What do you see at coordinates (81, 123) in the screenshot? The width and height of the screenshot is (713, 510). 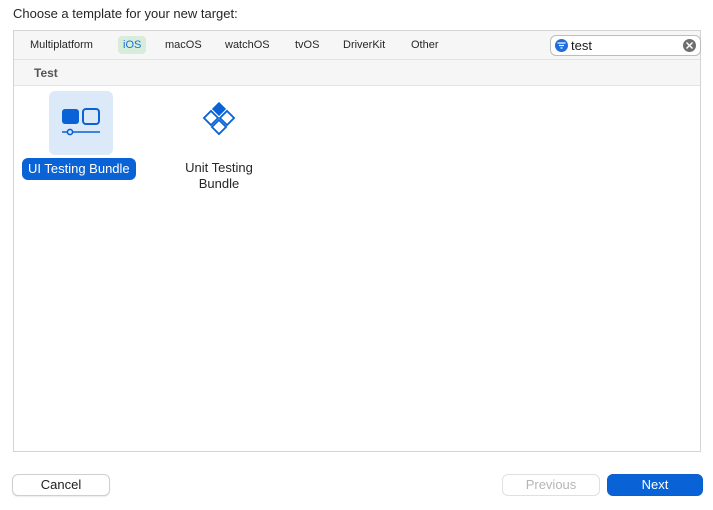 I see `ui-testing-bundle-icon` at bounding box center [81, 123].